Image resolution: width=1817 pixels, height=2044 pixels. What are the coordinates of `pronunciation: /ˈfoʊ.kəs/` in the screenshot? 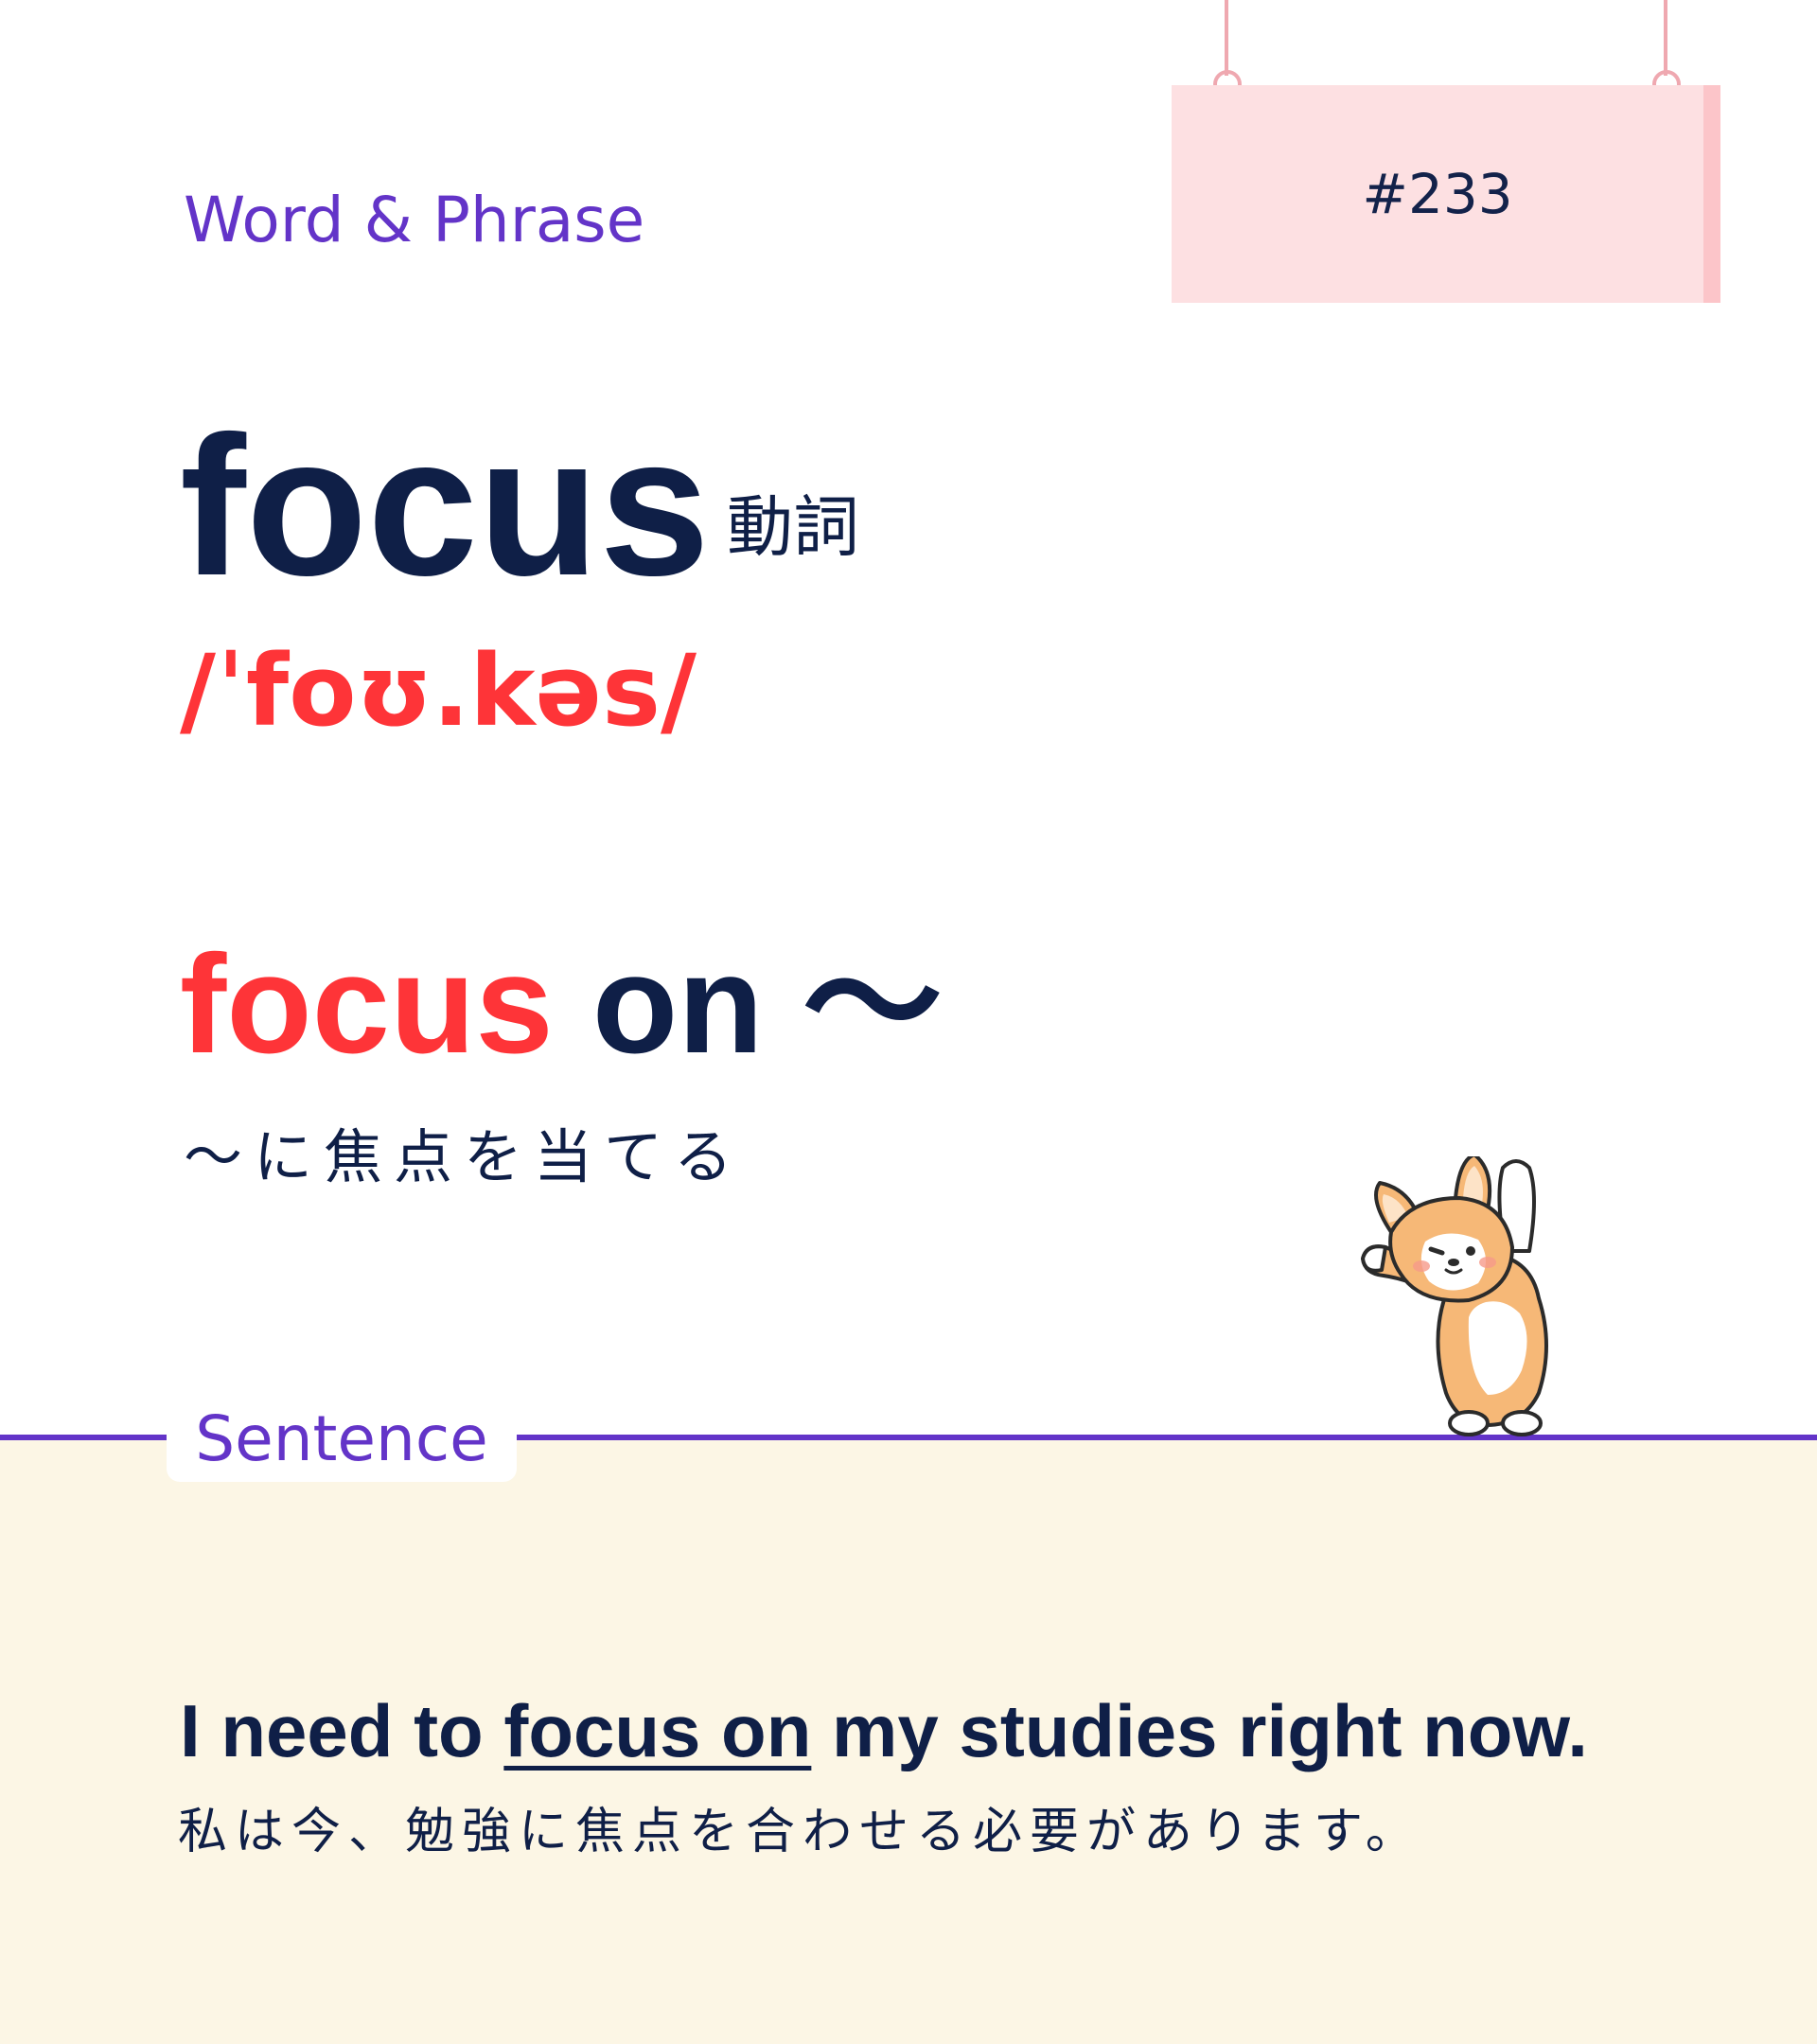 It's located at (438, 691).